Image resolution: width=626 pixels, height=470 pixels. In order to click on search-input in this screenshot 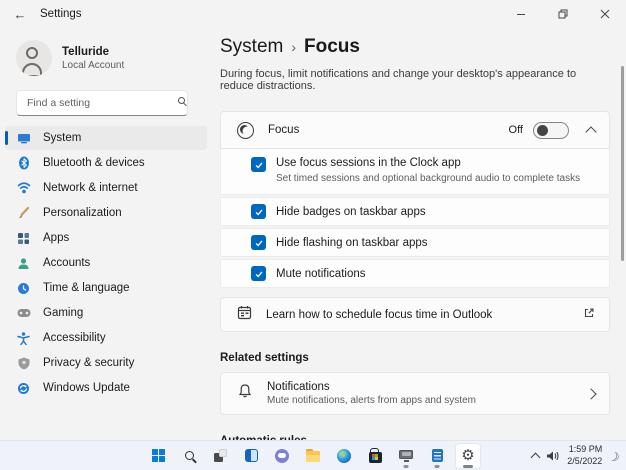, I will do `click(102, 103)`.